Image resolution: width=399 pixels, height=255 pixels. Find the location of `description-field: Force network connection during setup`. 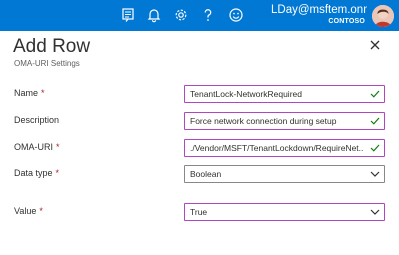

description-field: Force network connection during setup is located at coordinates (284, 121).